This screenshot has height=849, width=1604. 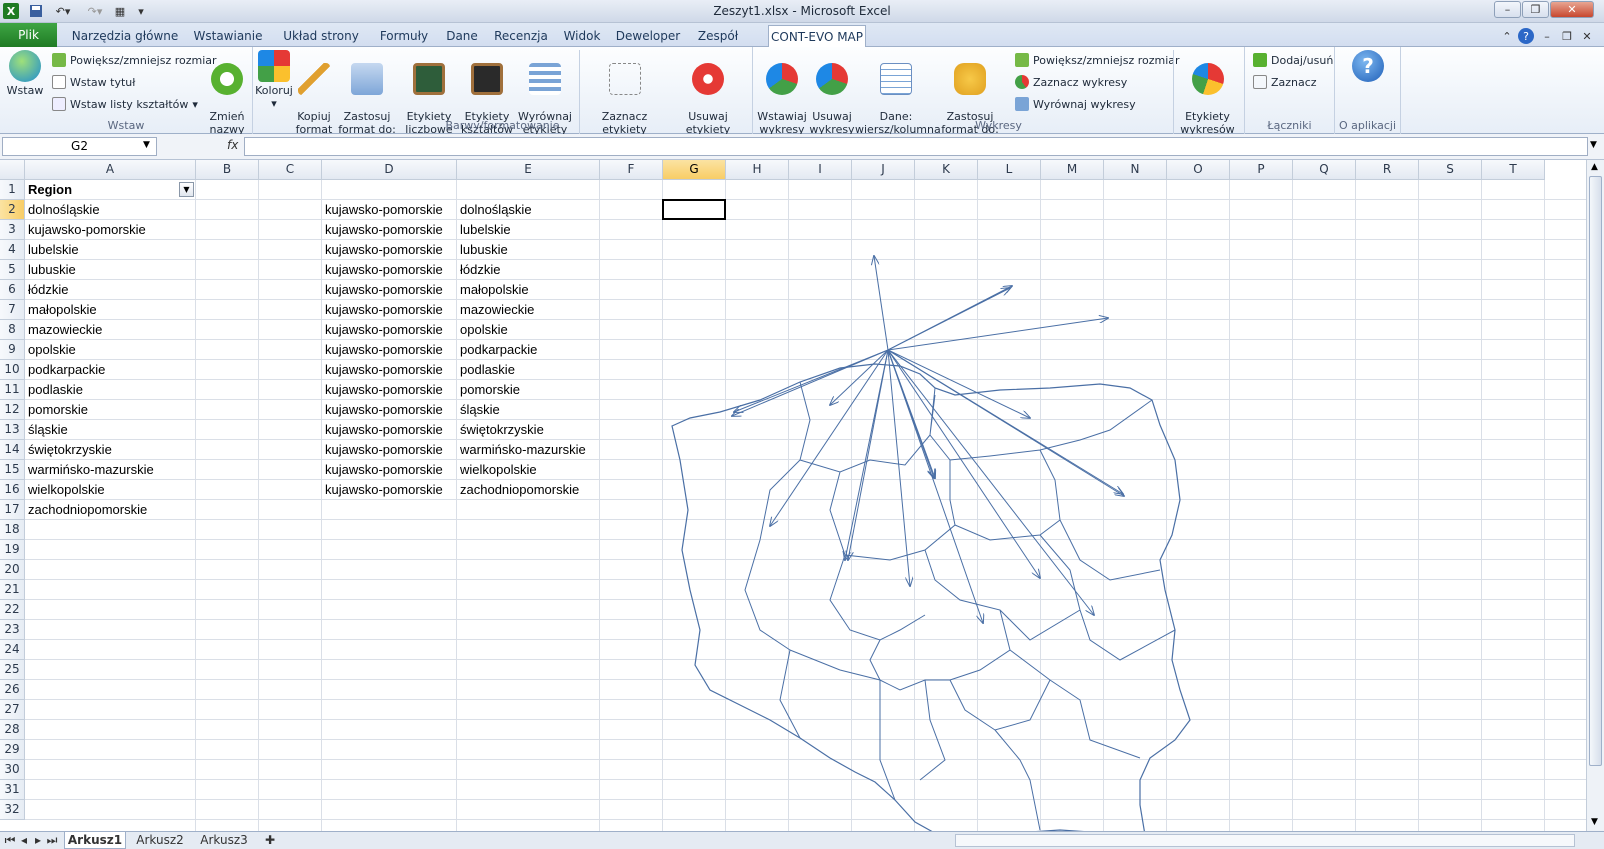 I want to click on tab-team: Zespół, so click(x=718, y=36).